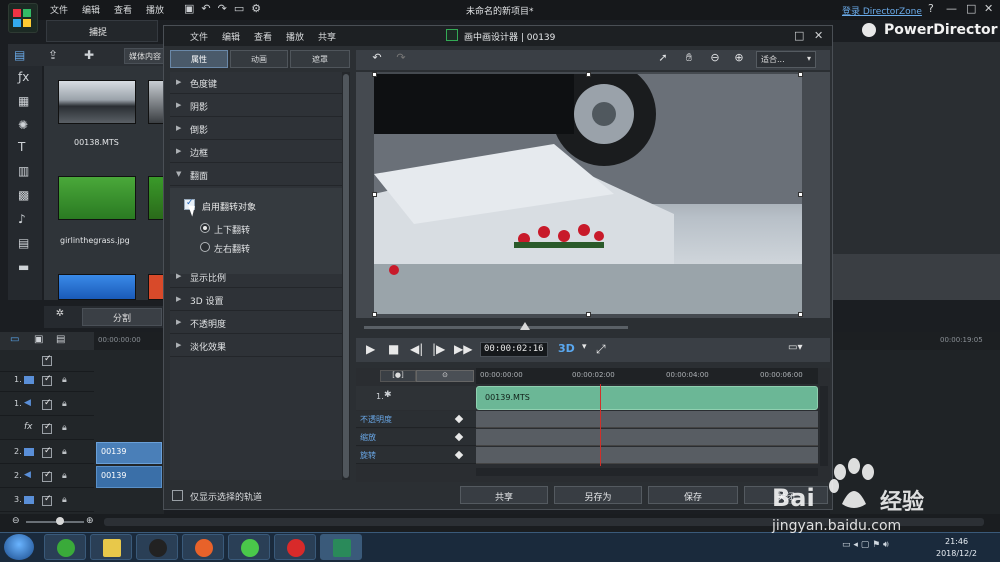 Image resolution: width=1000 pixels, height=562 pixels. Describe the element at coordinates (189, 8) in the screenshot. I see `save-icon: ▣` at that location.